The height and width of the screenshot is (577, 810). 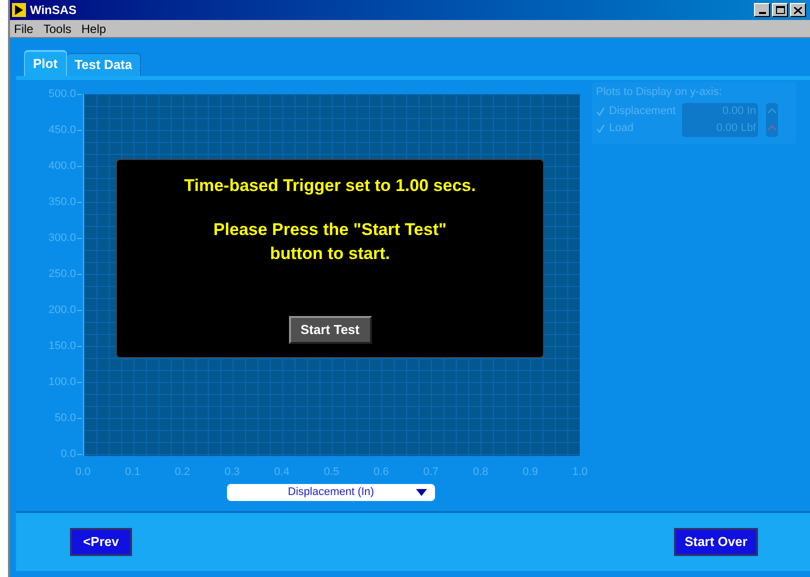 What do you see at coordinates (83, 472) in the screenshot?
I see `x-axis-label: 0.0` at bounding box center [83, 472].